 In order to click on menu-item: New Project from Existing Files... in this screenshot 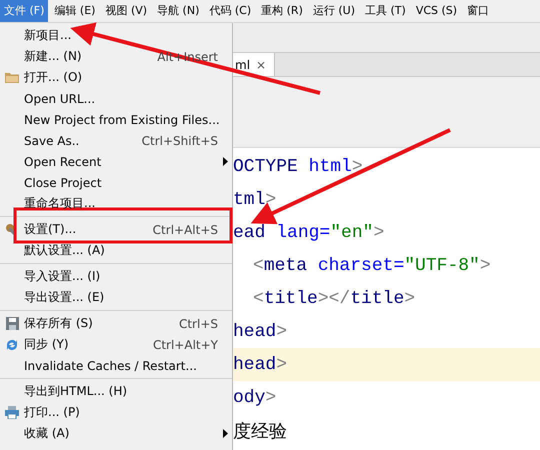, I will do `click(128, 119)`.